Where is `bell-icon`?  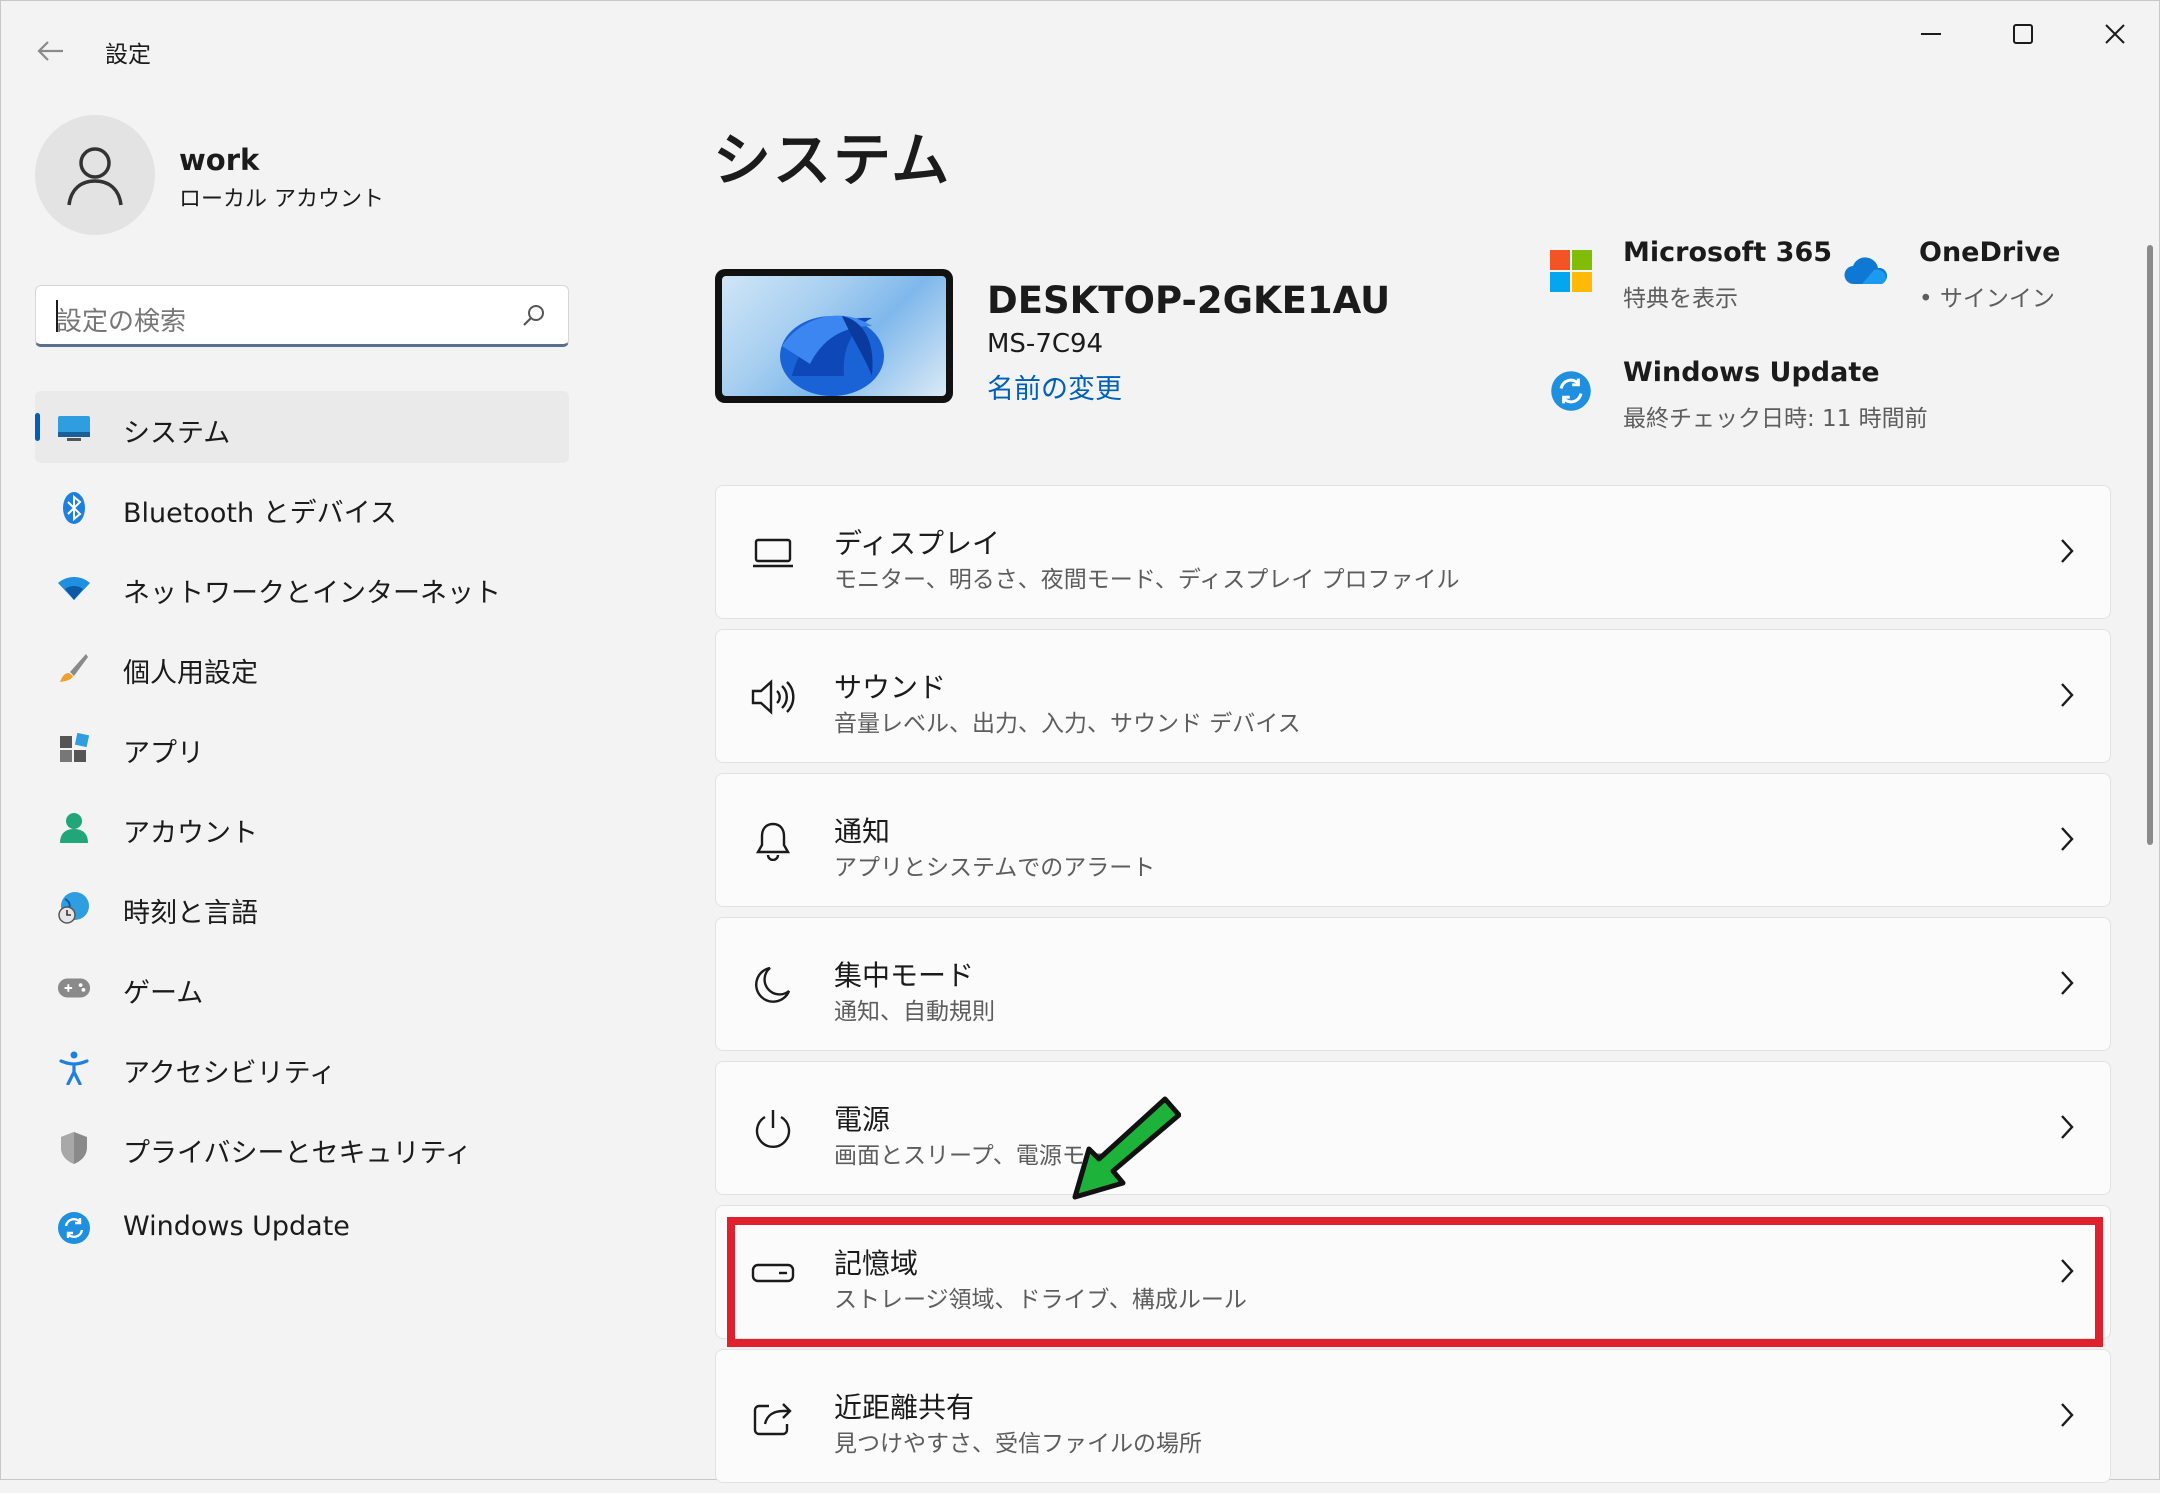 bell-icon is located at coordinates (773, 841).